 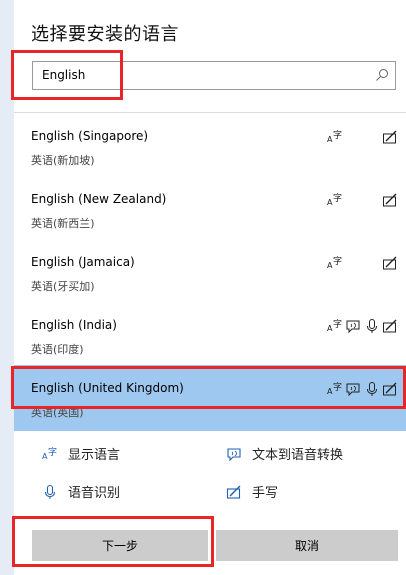 What do you see at coordinates (210, 144) in the screenshot?
I see `list-item: English (Singapore) 英语(新加坡) A字` at bounding box center [210, 144].